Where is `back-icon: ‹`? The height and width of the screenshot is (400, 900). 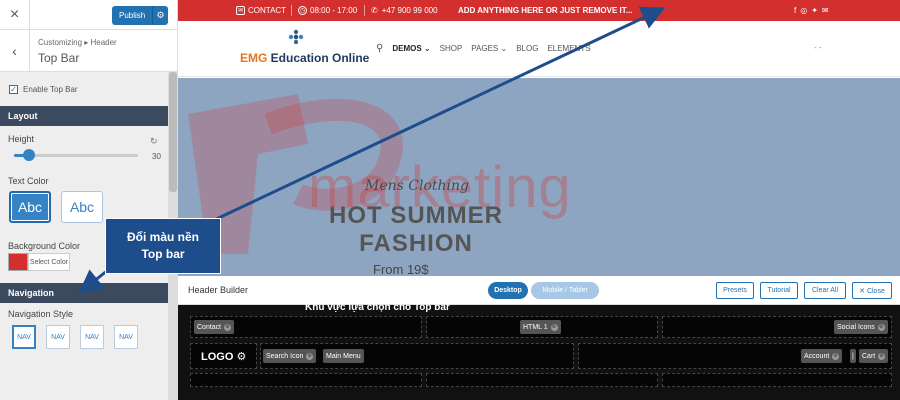 back-icon: ‹ is located at coordinates (15, 51).